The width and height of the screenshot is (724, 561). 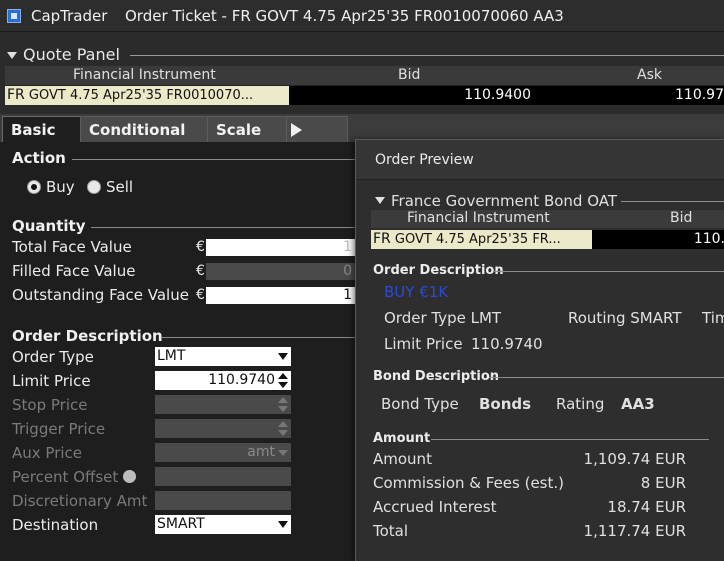 What do you see at coordinates (646, 507) in the screenshot?
I see `accrued-interest-value: 18.74 EUR` at bounding box center [646, 507].